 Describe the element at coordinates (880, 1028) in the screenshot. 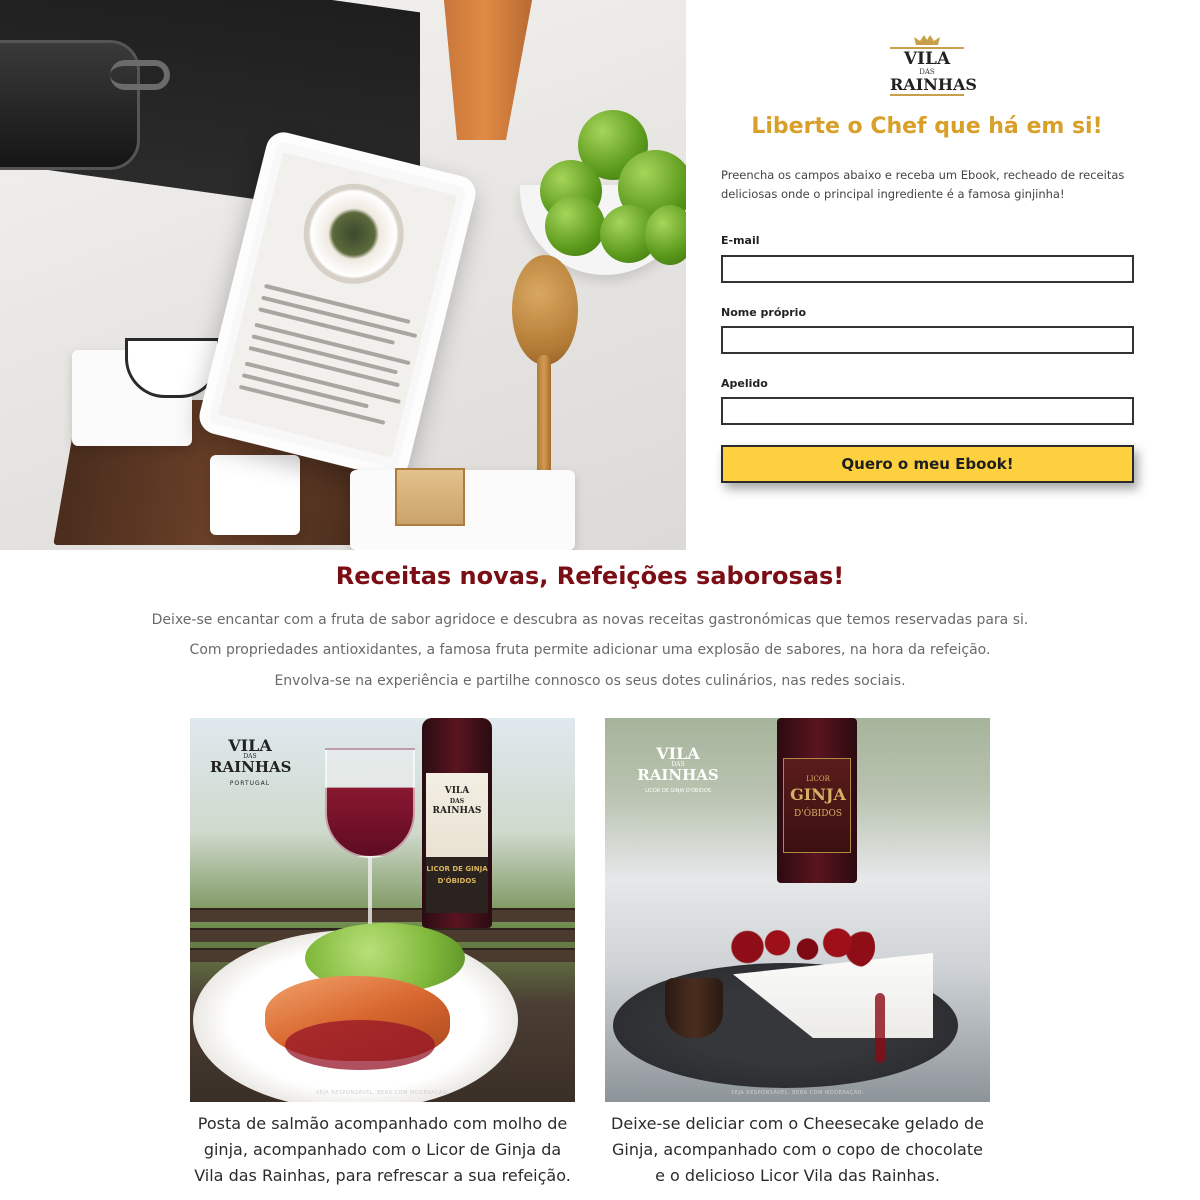

I see `sauce-drip` at that location.